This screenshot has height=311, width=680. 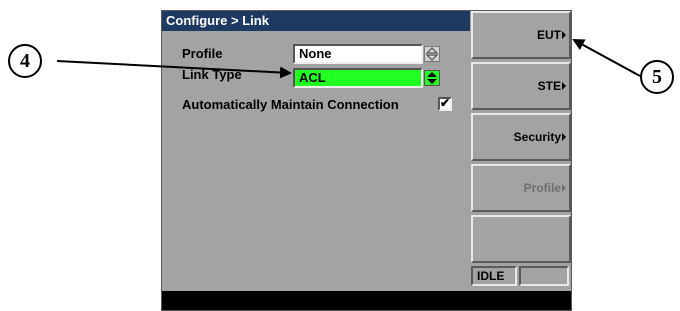 I want to click on callout-5-arrow, so click(x=606, y=58).